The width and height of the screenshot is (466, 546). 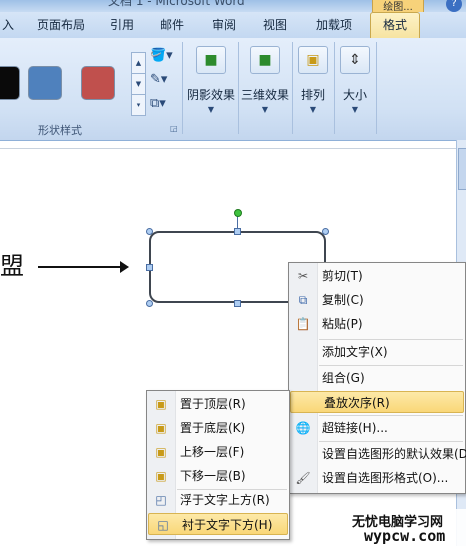 What do you see at coordinates (61, 25) in the screenshot?
I see `tab-page-layout: 页面布局` at bounding box center [61, 25].